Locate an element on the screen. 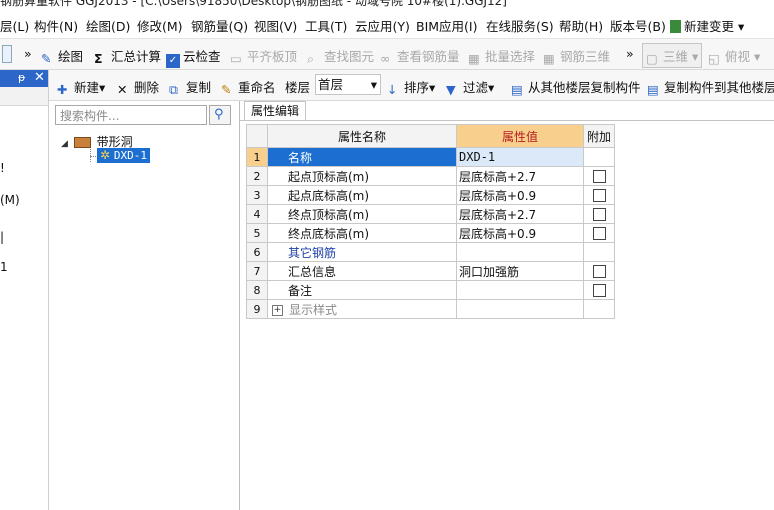 The width and height of the screenshot is (774, 510). sum-button: Σ 汇总计算 is located at coordinates (128, 56).